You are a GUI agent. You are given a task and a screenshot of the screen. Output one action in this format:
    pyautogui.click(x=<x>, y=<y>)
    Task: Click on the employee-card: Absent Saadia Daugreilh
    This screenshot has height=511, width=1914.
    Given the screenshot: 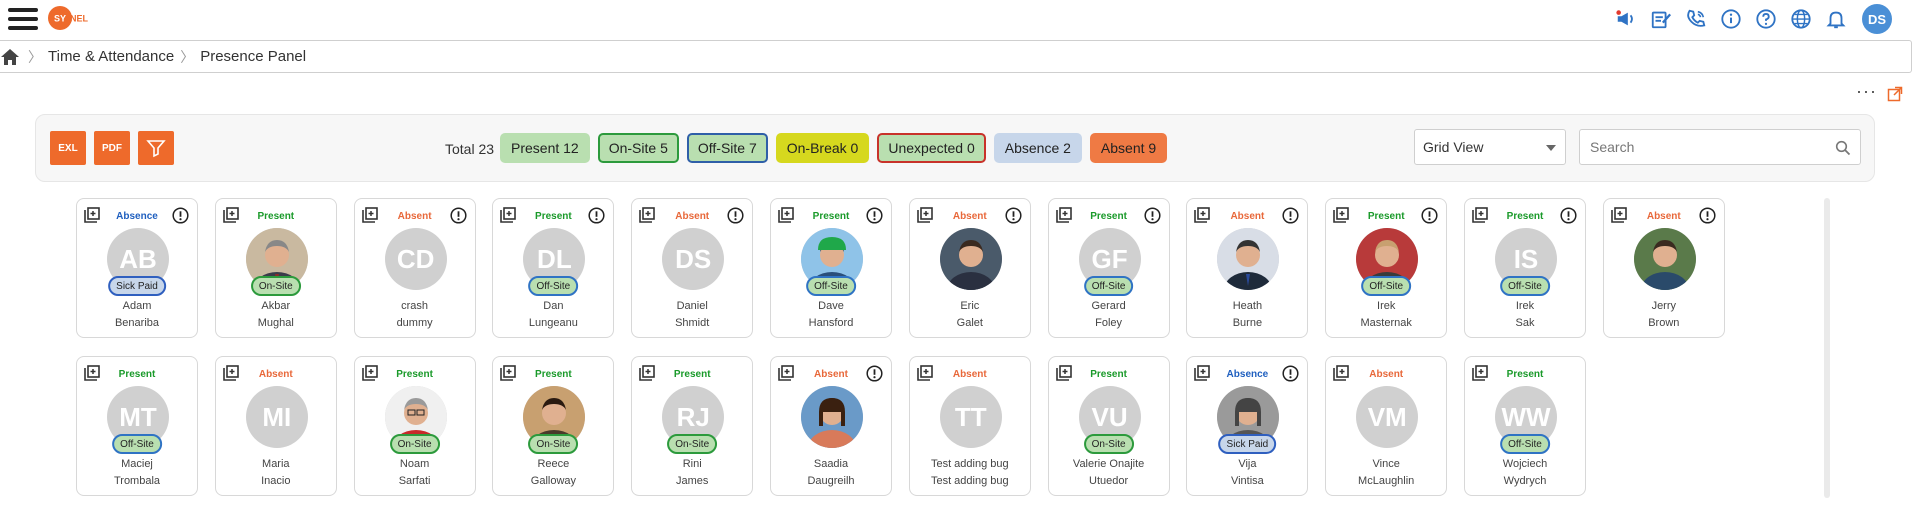 What is the action you would take?
    pyautogui.click(x=831, y=426)
    